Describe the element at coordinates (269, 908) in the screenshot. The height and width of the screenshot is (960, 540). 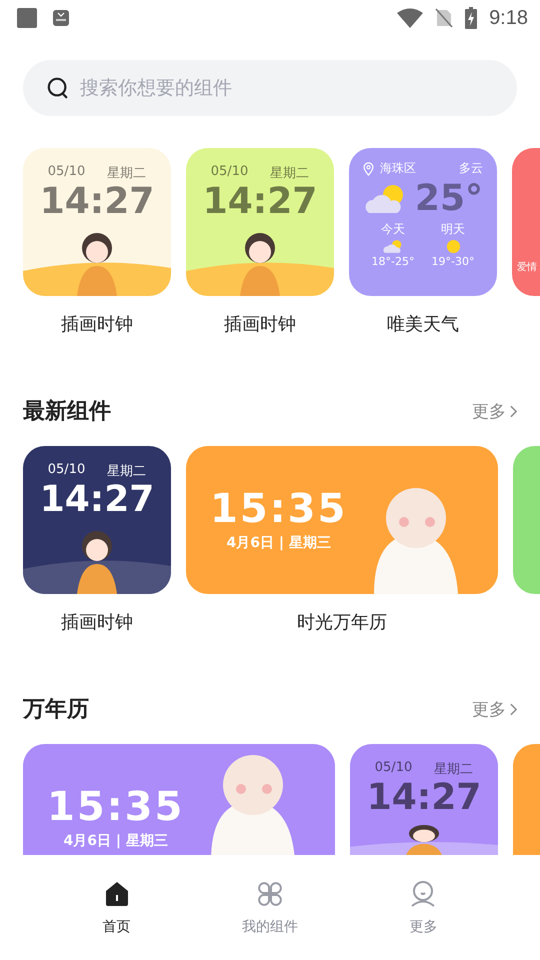
I see `nav-tab: 我的组件` at that location.